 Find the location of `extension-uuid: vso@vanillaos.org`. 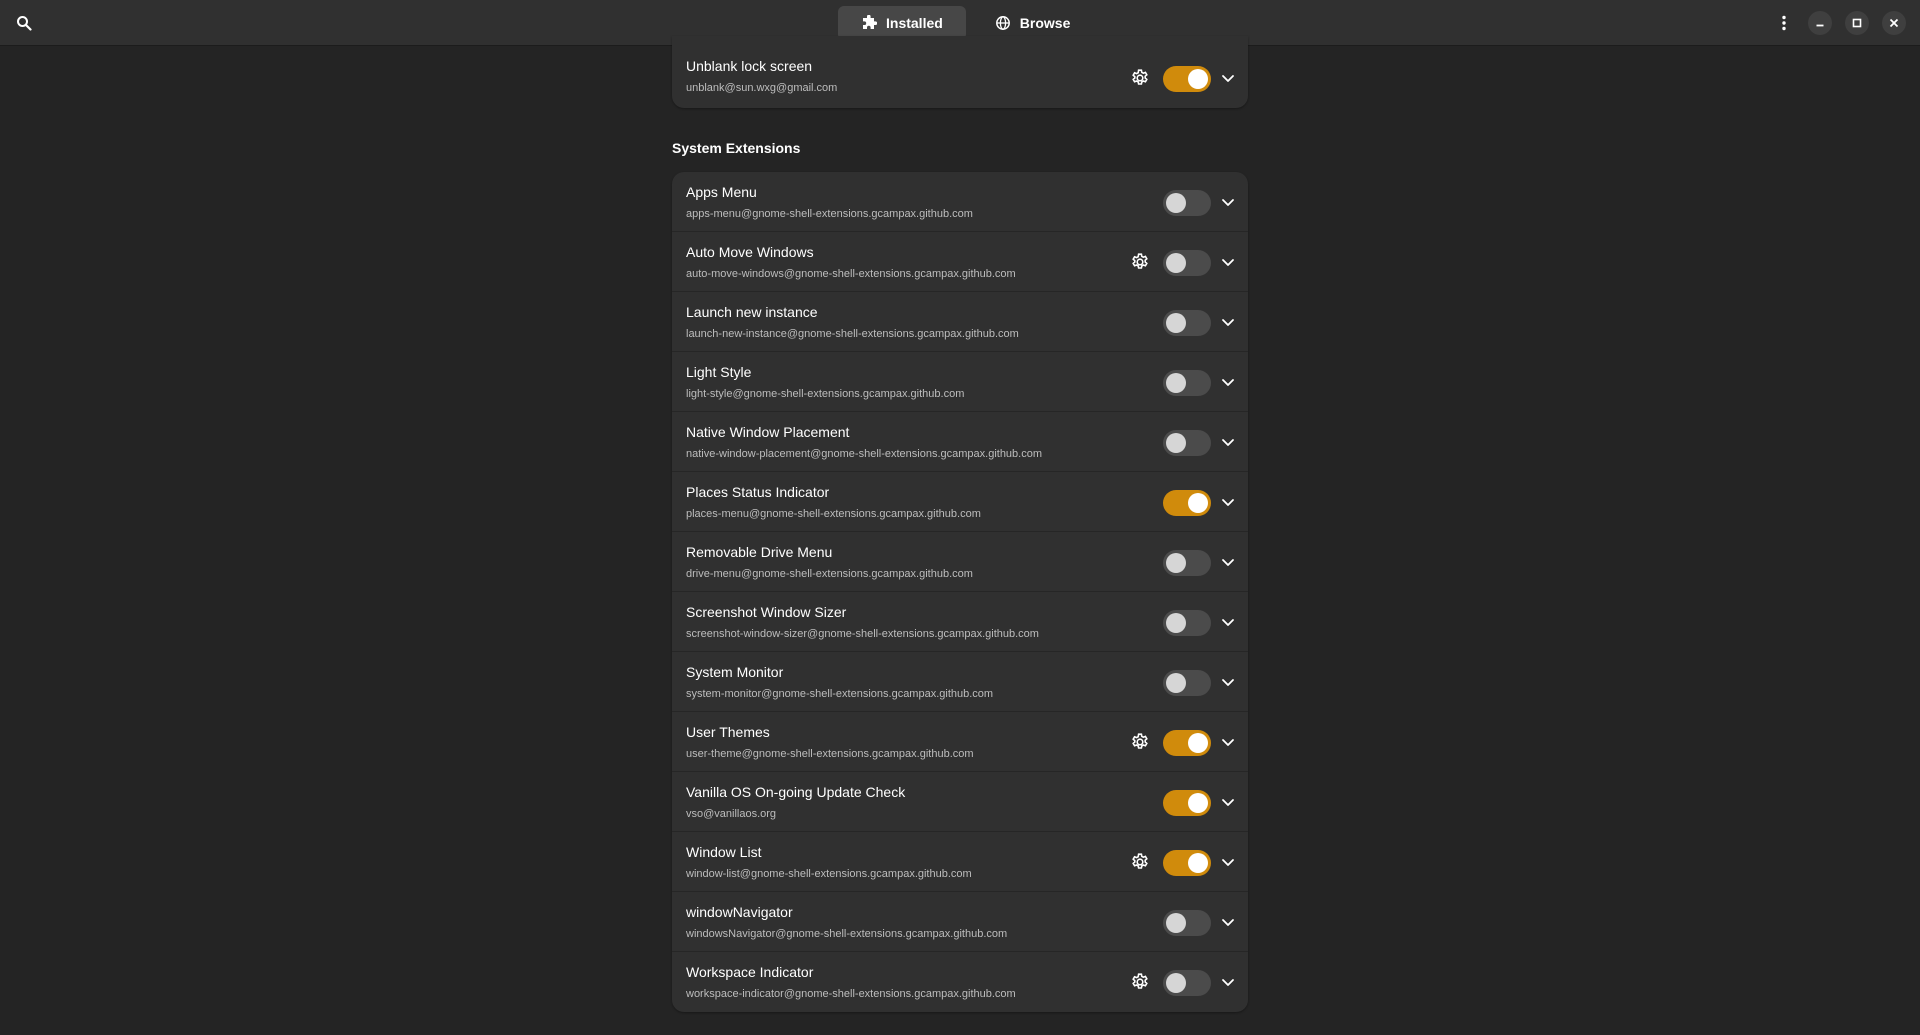

extension-uuid: vso@vanillaos.org is located at coordinates (731, 814).